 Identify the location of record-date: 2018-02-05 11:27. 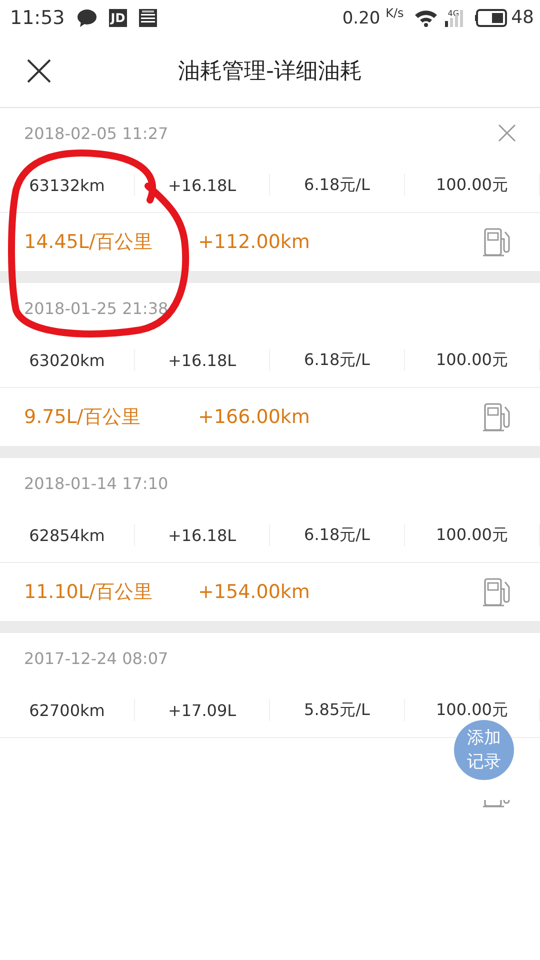
(96, 133).